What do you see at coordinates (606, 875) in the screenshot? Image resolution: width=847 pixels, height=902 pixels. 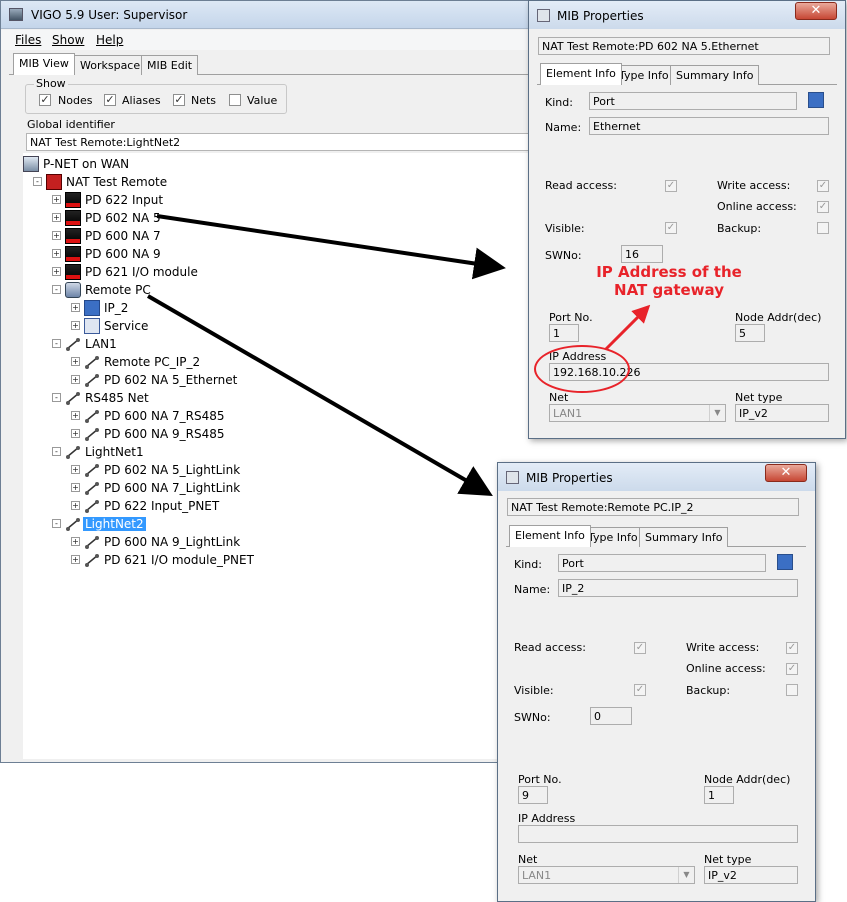 I see `dialog2-net-select: LAN1 ▼` at bounding box center [606, 875].